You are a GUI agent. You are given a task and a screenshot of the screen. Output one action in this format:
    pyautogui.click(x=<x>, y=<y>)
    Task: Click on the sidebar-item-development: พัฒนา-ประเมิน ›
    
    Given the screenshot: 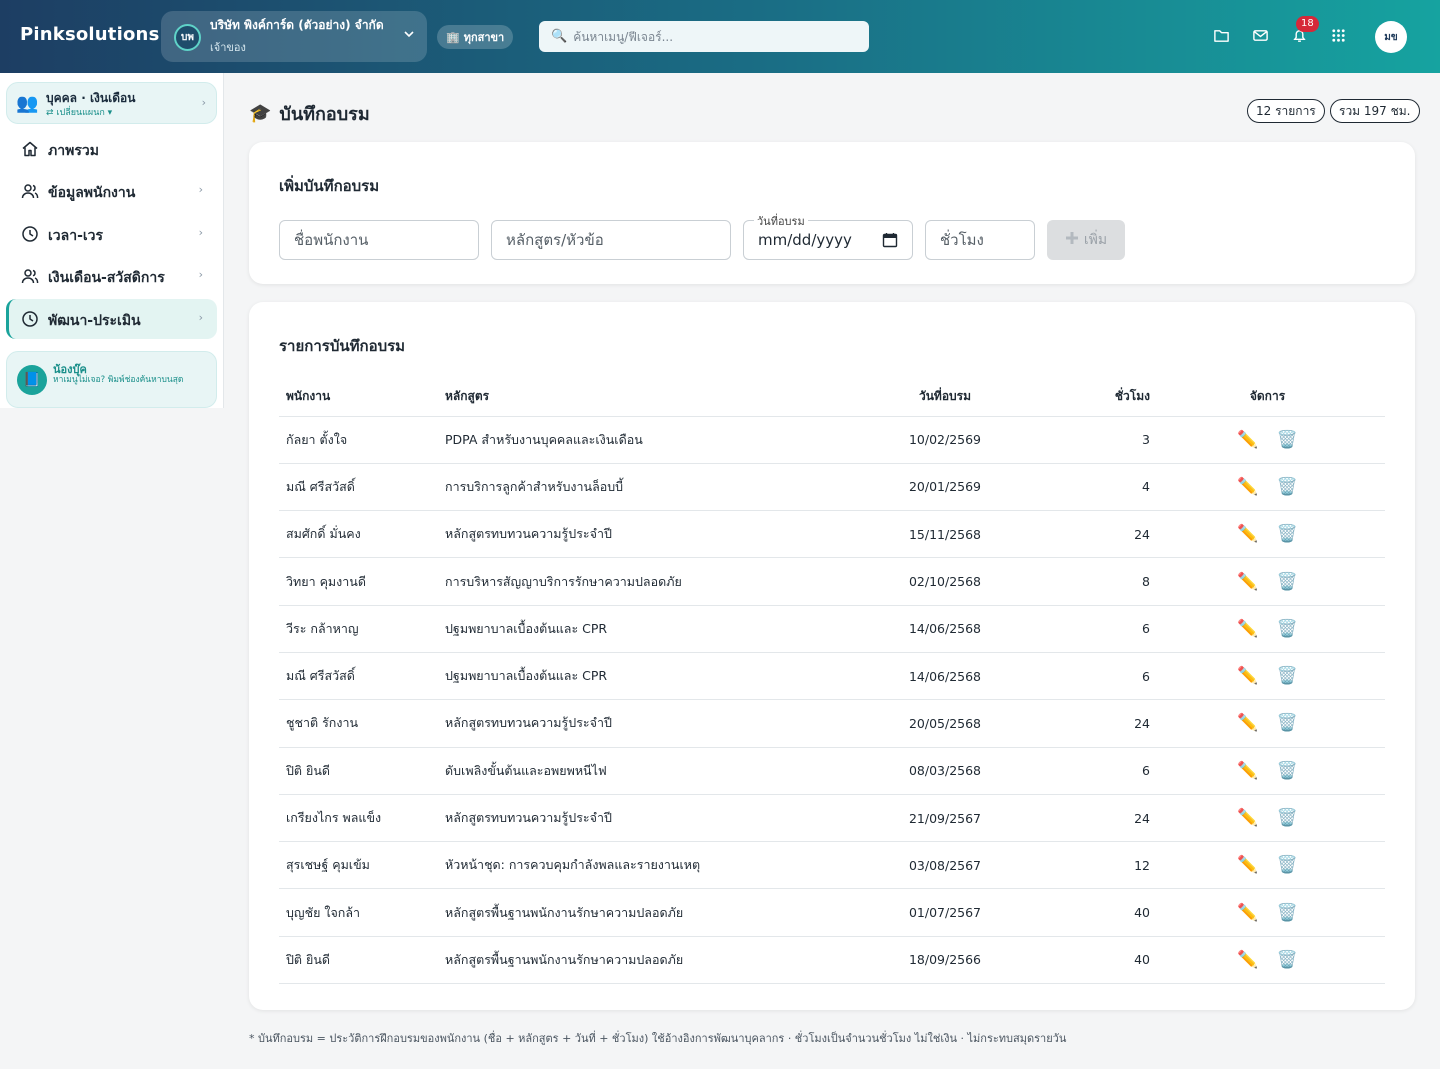 What is the action you would take?
    pyautogui.click(x=111, y=319)
    